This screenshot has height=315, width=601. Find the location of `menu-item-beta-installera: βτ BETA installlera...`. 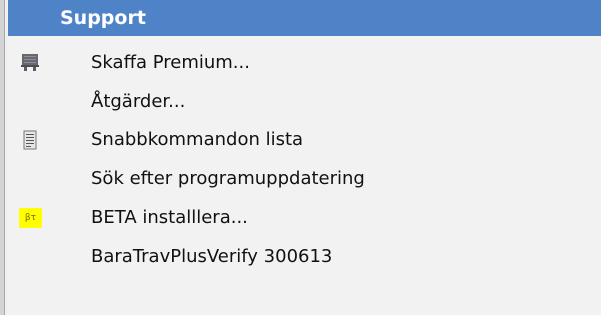

menu-item-beta-installera: βτ BETA installlera... is located at coordinates (304, 217).